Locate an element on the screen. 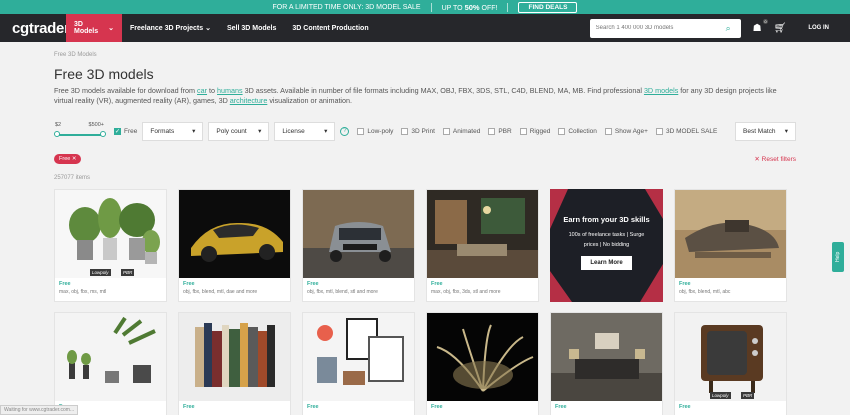 This screenshot has width=850, height=415. sale-checkbox: 3D MODEL SALE is located at coordinates (686, 131).